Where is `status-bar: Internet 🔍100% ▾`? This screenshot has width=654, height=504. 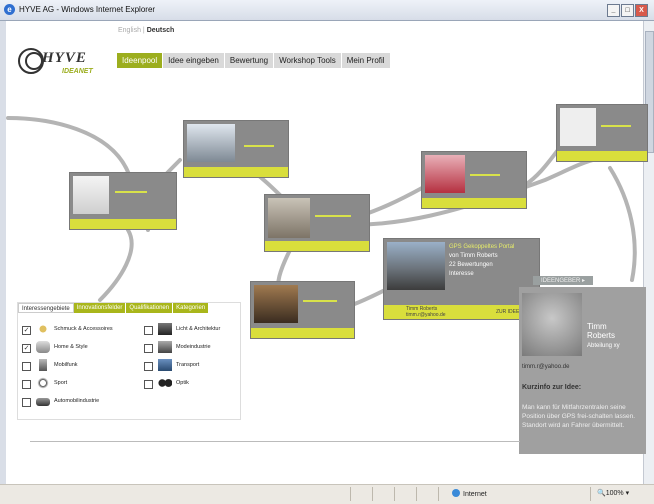
status-bar: Internet 🔍100% ▾ is located at coordinates (327, 494).